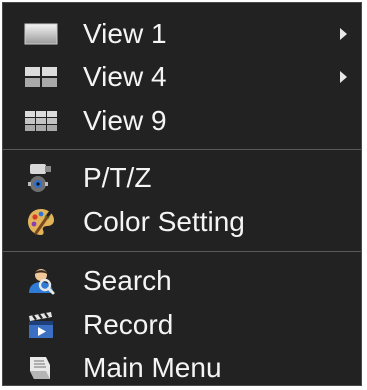 This screenshot has width=367, height=390. Describe the element at coordinates (182, 121) in the screenshot. I see `menu-item-view-9: View 9` at that location.